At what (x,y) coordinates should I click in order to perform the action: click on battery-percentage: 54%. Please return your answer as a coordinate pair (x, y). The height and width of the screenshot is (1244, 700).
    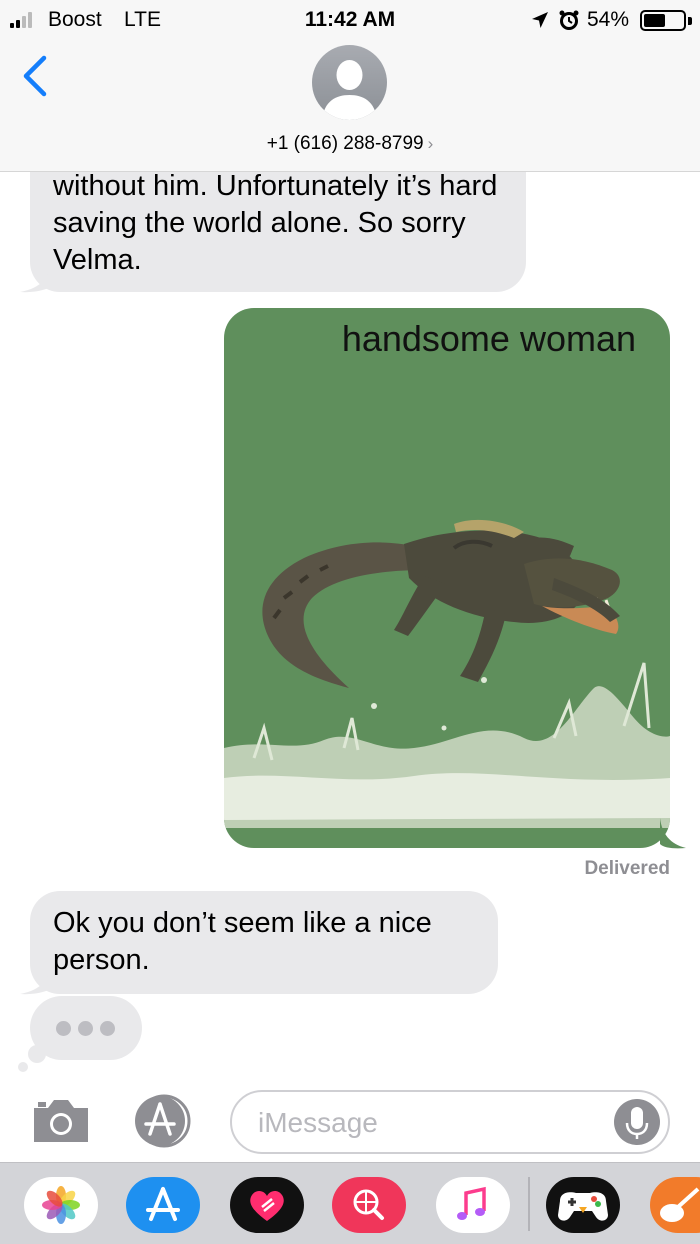
    Looking at the image, I should click on (608, 19).